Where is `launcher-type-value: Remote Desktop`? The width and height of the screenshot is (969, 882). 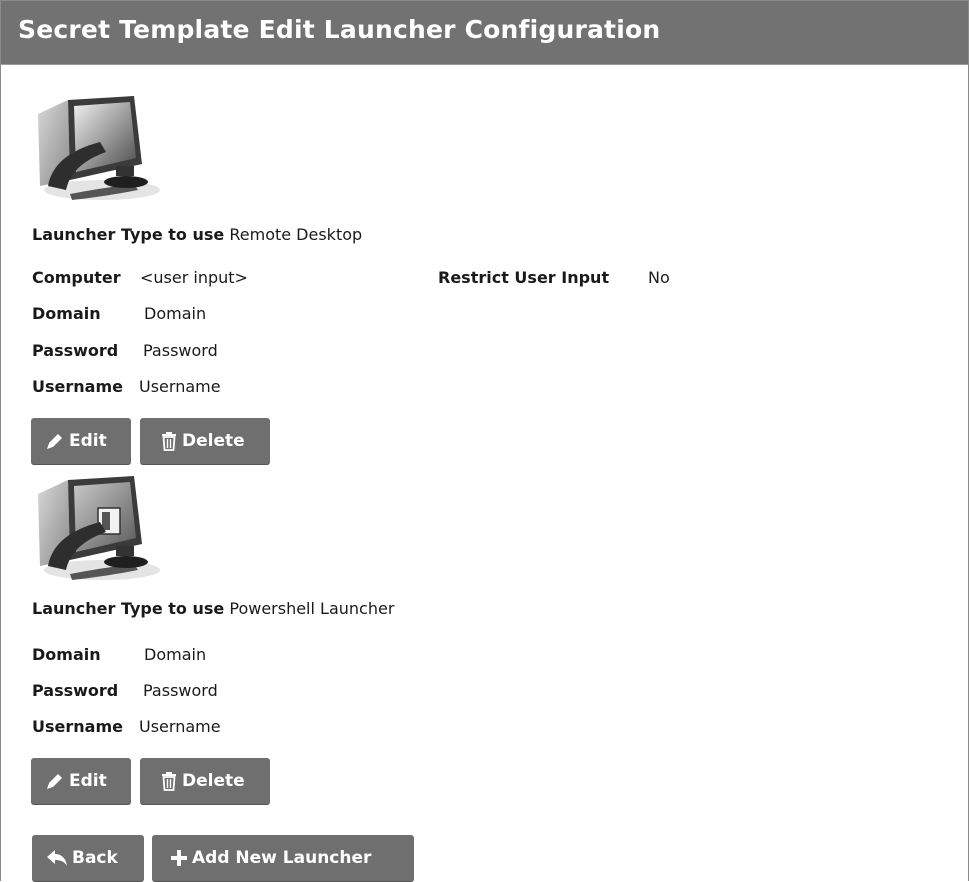 launcher-type-value: Remote Desktop is located at coordinates (296, 234).